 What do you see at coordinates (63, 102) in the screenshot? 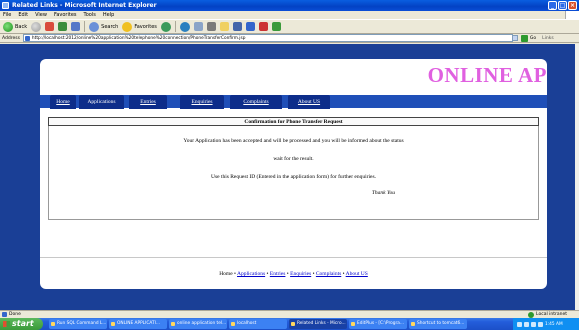
I see `nav-tab-home: Home` at bounding box center [63, 102].